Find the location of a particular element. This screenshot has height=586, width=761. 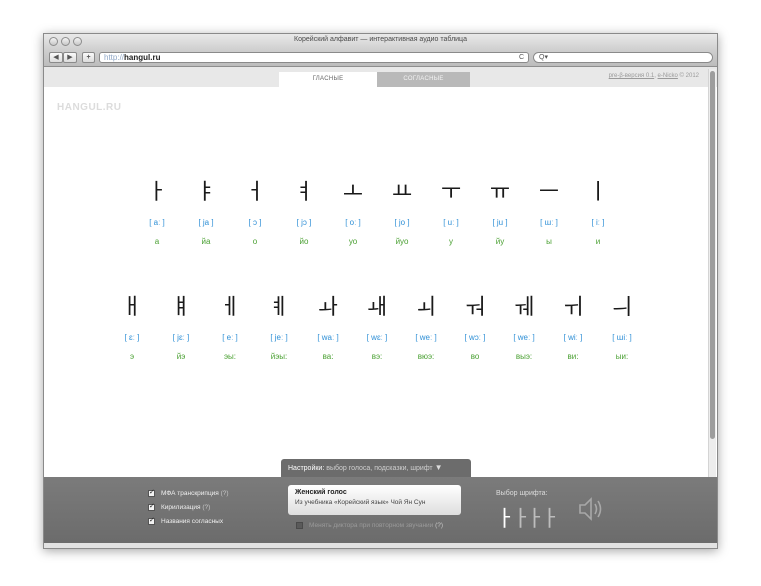

jamo-glyph: ㅛ is located at coordinates (402, 190).